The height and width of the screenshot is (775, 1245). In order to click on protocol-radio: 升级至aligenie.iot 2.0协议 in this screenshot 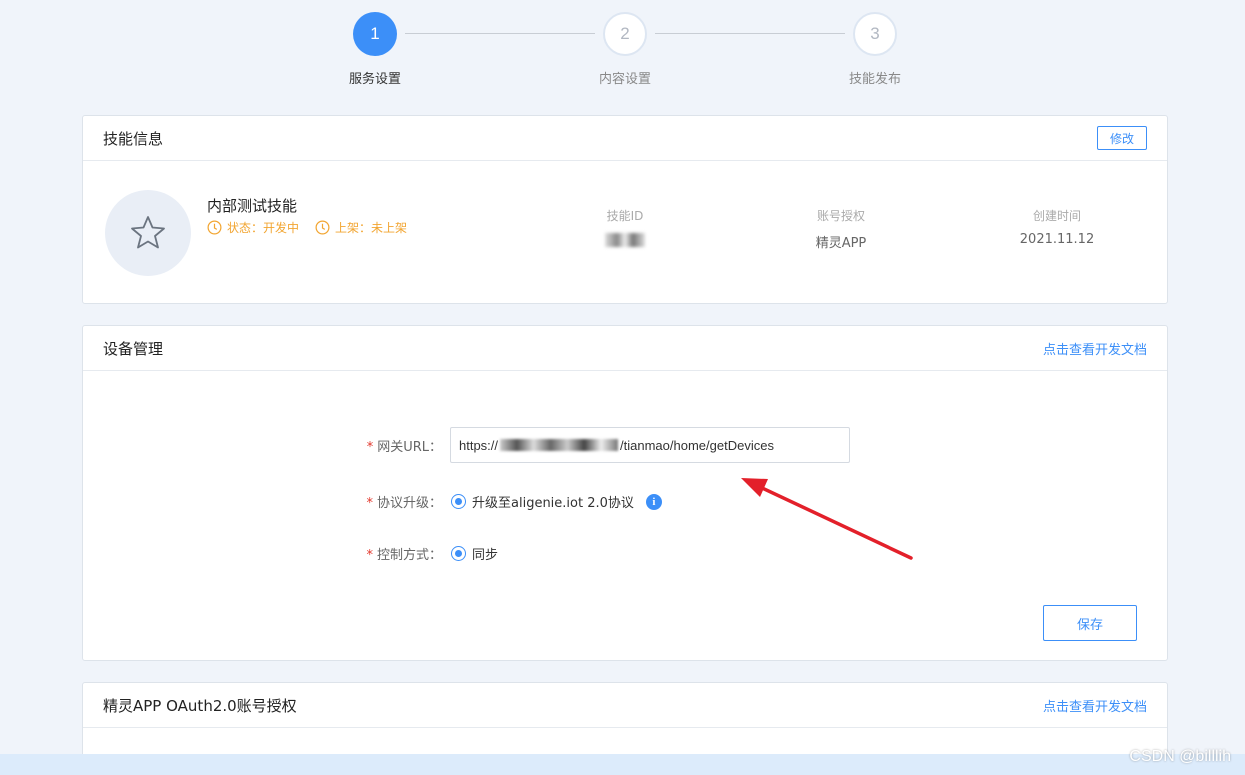, I will do `click(542, 501)`.